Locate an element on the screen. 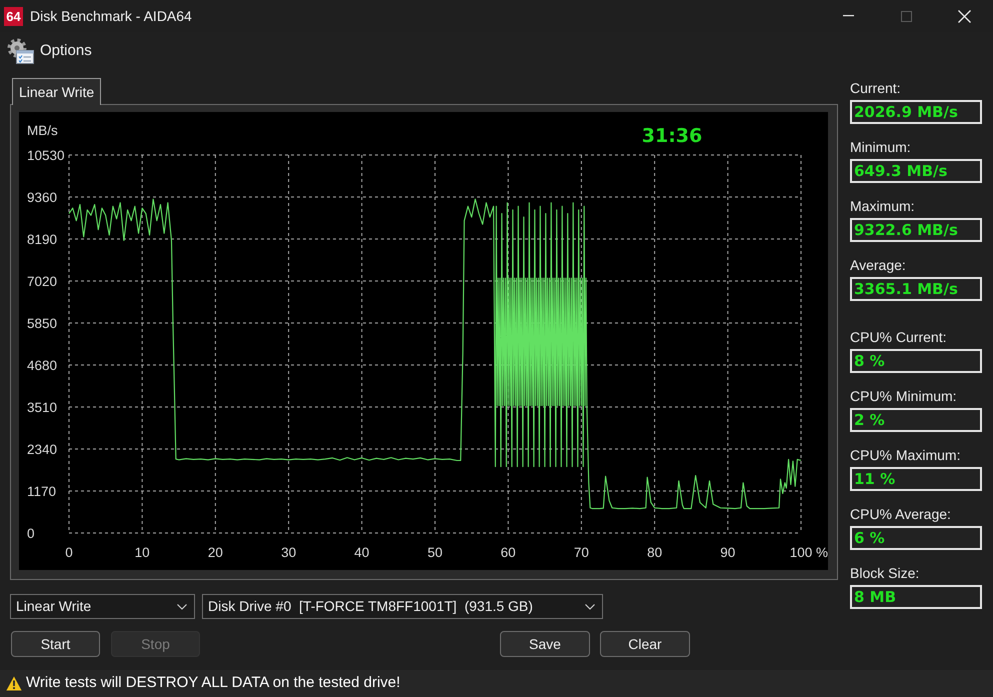 The width and height of the screenshot is (993, 697). warning-message: Write tests will DESTROY ALL DATA on the tested drive! is located at coordinates (213, 683).